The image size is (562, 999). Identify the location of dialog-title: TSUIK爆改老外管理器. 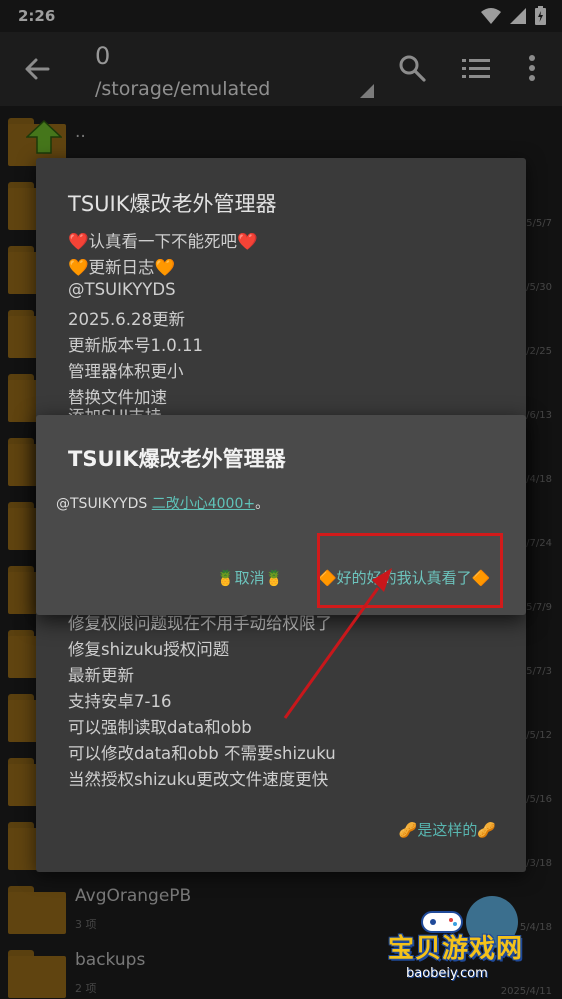
(177, 459).